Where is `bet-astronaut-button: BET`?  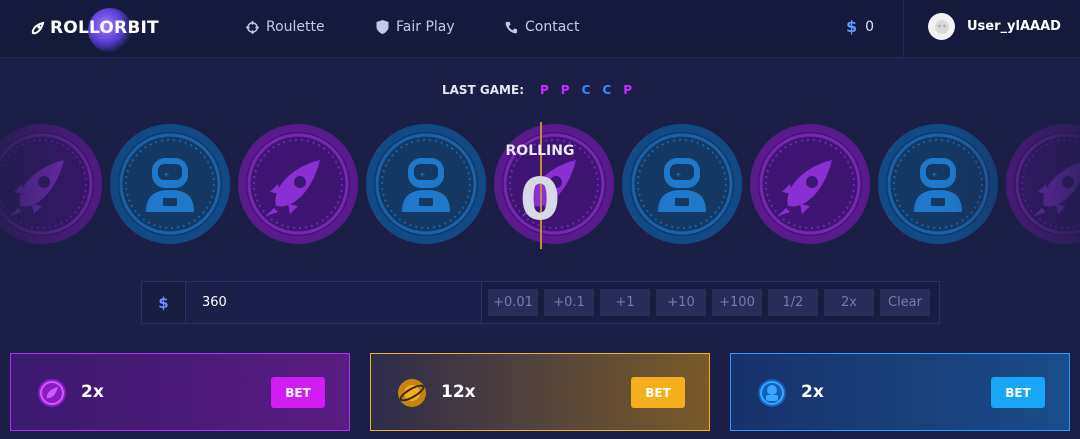
bet-astronaut-button: BET is located at coordinates (1018, 392).